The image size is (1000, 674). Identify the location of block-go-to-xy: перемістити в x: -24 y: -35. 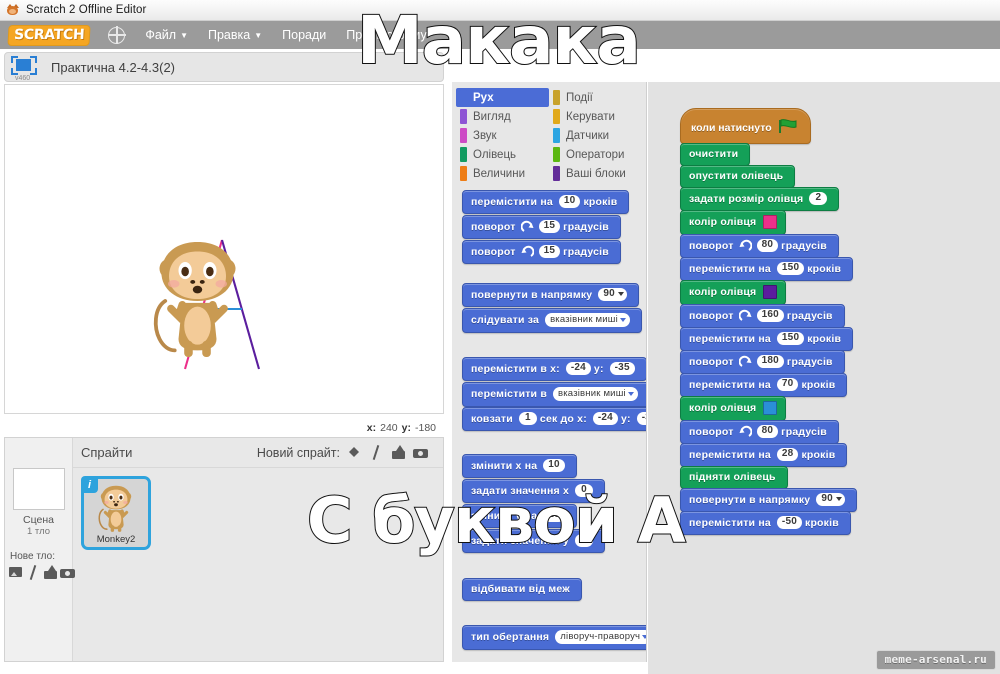
(554, 369).